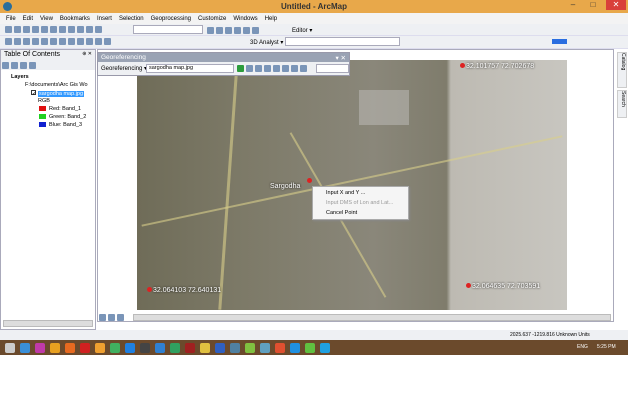  What do you see at coordinates (228, 30) in the screenshot?
I see `catalog-icon` at bounding box center [228, 30].